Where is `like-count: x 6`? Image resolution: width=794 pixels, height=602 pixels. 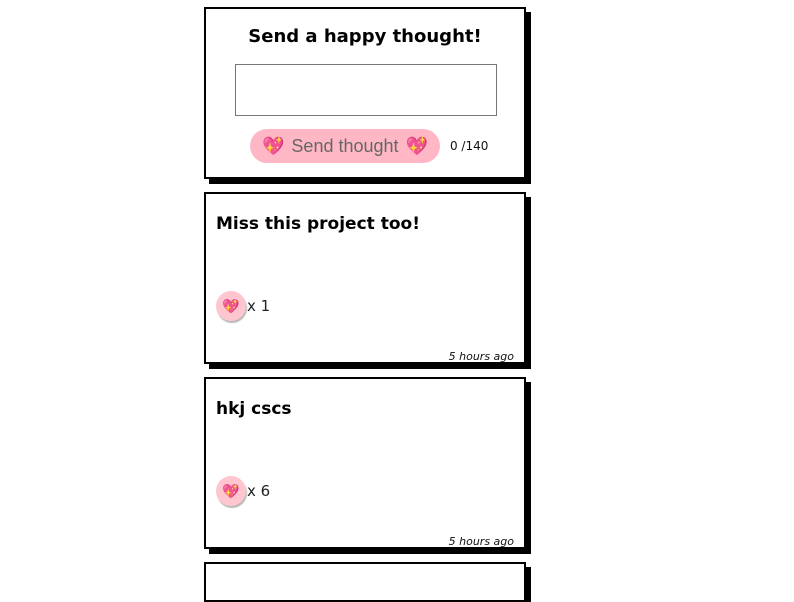 like-count: x 6 is located at coordinates (259, 491).